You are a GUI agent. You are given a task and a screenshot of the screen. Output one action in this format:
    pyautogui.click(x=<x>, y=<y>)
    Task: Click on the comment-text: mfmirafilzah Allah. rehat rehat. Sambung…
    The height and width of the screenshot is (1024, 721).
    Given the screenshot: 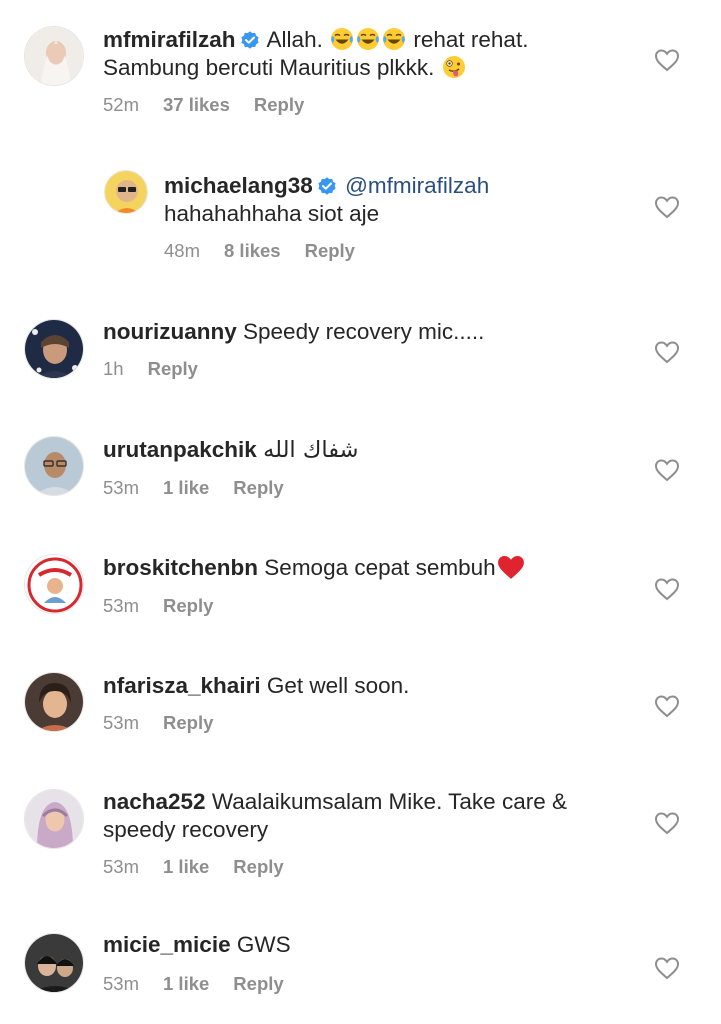 What is the action you would take?
    pyautogui.click(x=363, y=54)
    